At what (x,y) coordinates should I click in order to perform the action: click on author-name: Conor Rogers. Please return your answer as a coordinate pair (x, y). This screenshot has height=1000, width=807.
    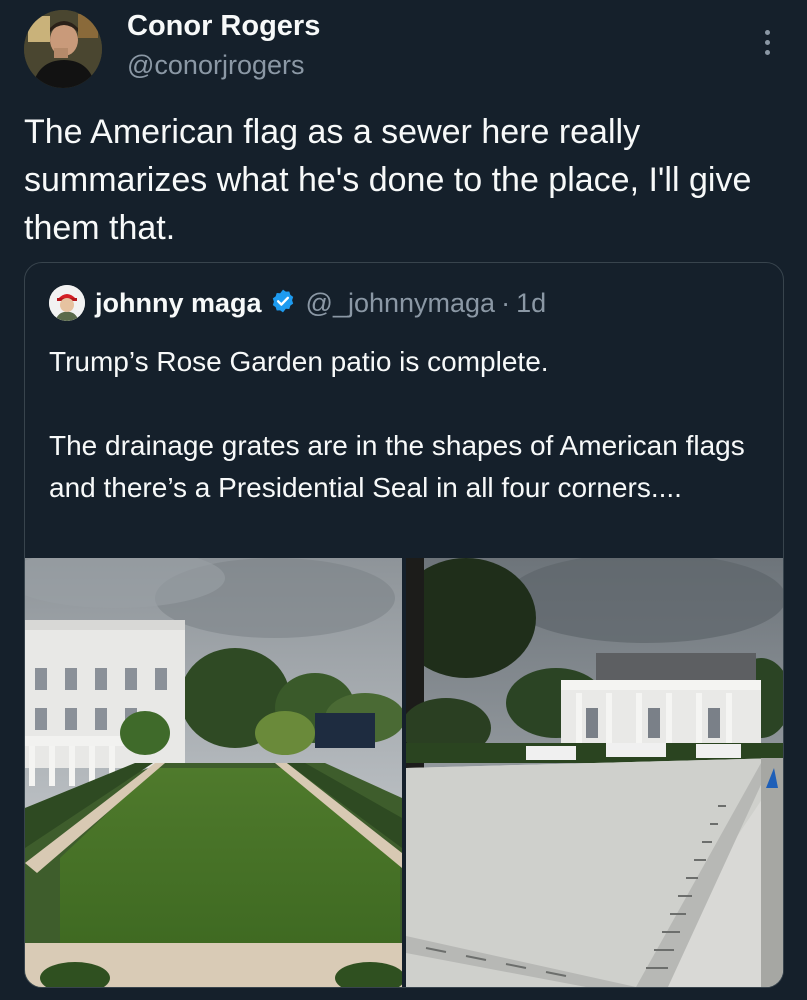
    Looking at the image, I should click on (223, 26).